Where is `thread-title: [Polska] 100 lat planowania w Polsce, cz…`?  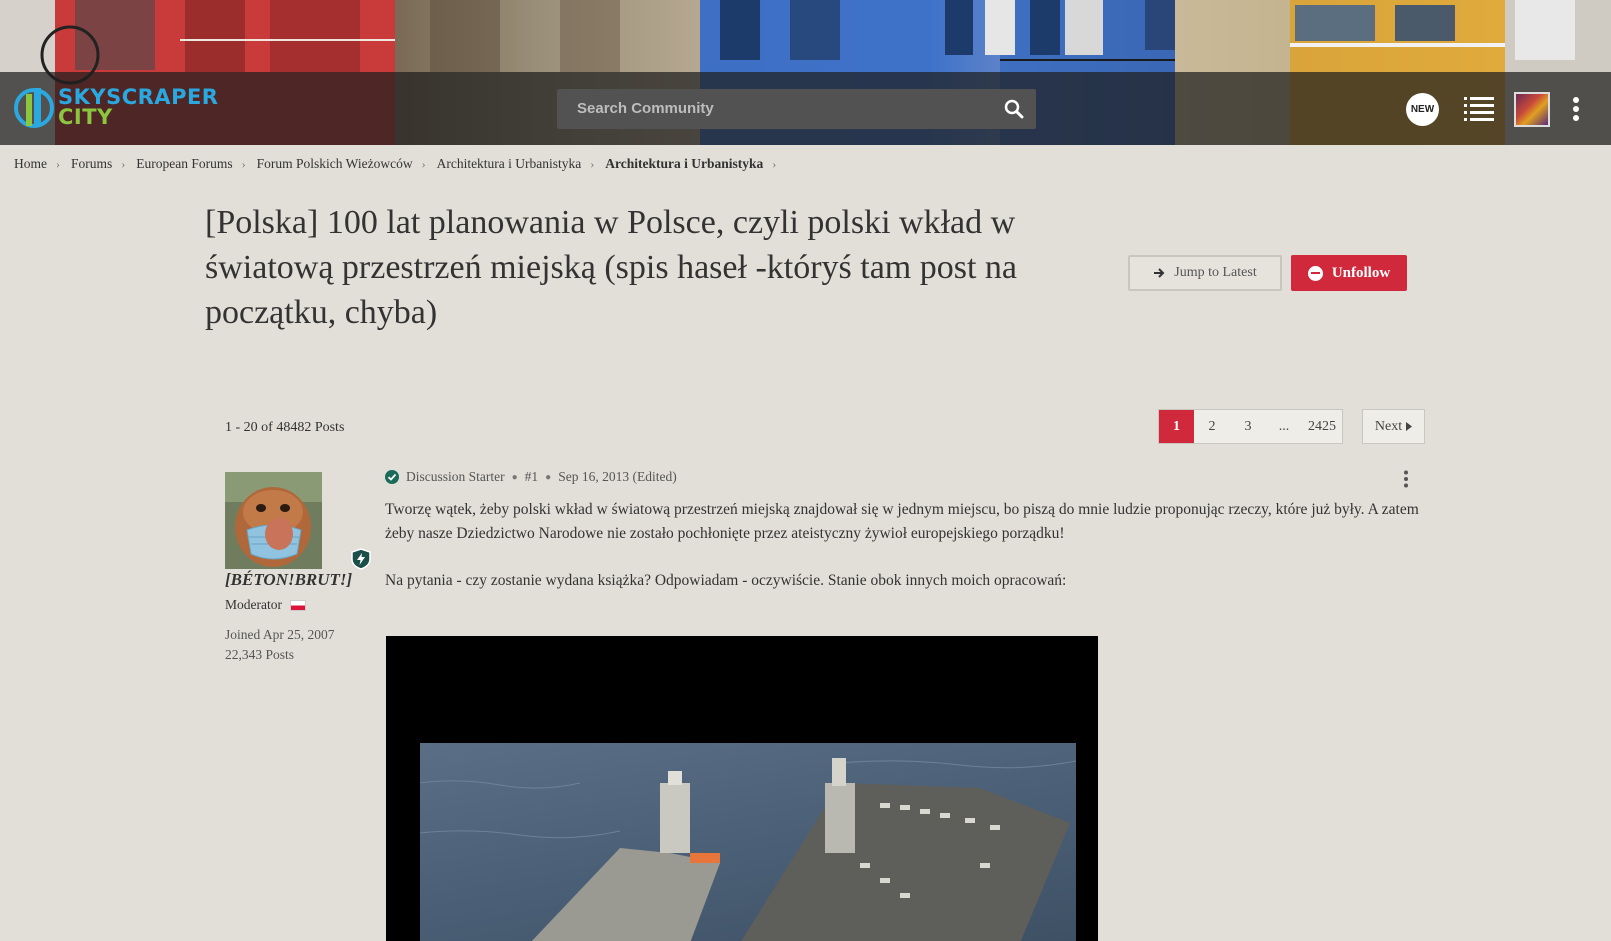
thread-title: [Polska] 100 lat planowania w Polsce, cz… is located at coordinates (611, 267).